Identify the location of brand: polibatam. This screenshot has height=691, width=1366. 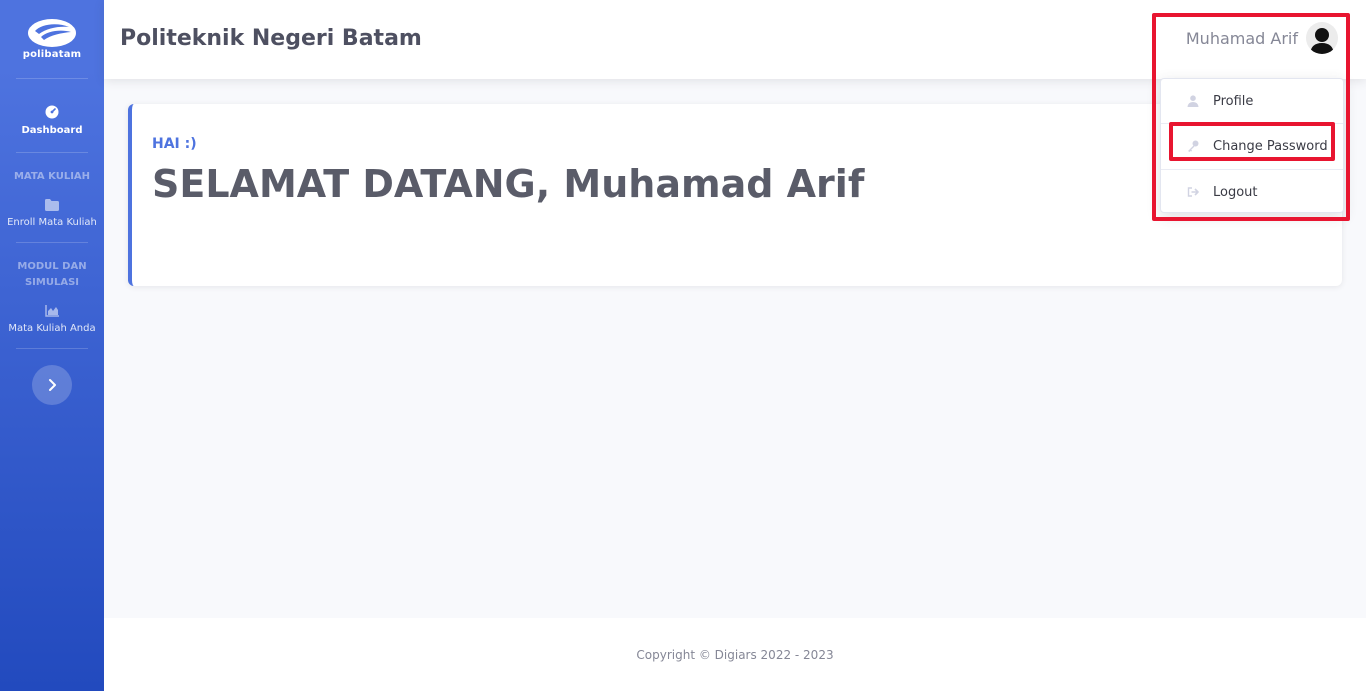
(52, 39).